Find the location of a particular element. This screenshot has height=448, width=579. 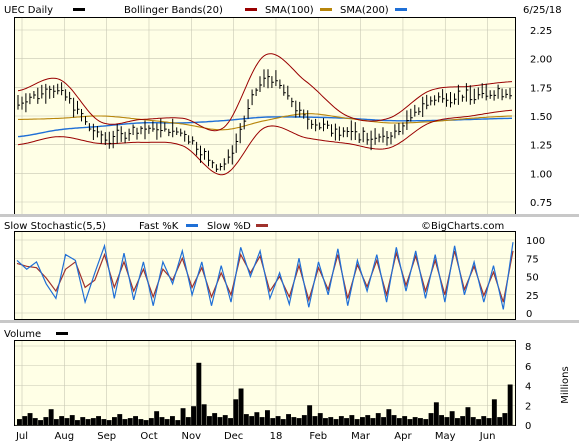

bollinger-label: Bollinger Bands(20) is located at coordinates (173, 10).